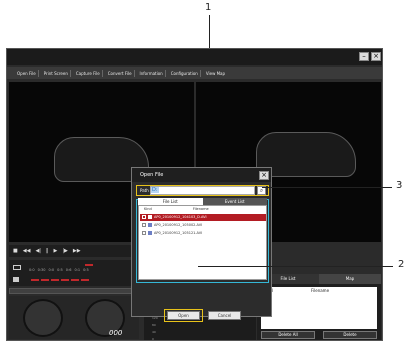 This screenshot has height=343, width=409. Describe the element at coordinates (148, 209) in the screenshot. I see `column-kind: Kind` at that location.